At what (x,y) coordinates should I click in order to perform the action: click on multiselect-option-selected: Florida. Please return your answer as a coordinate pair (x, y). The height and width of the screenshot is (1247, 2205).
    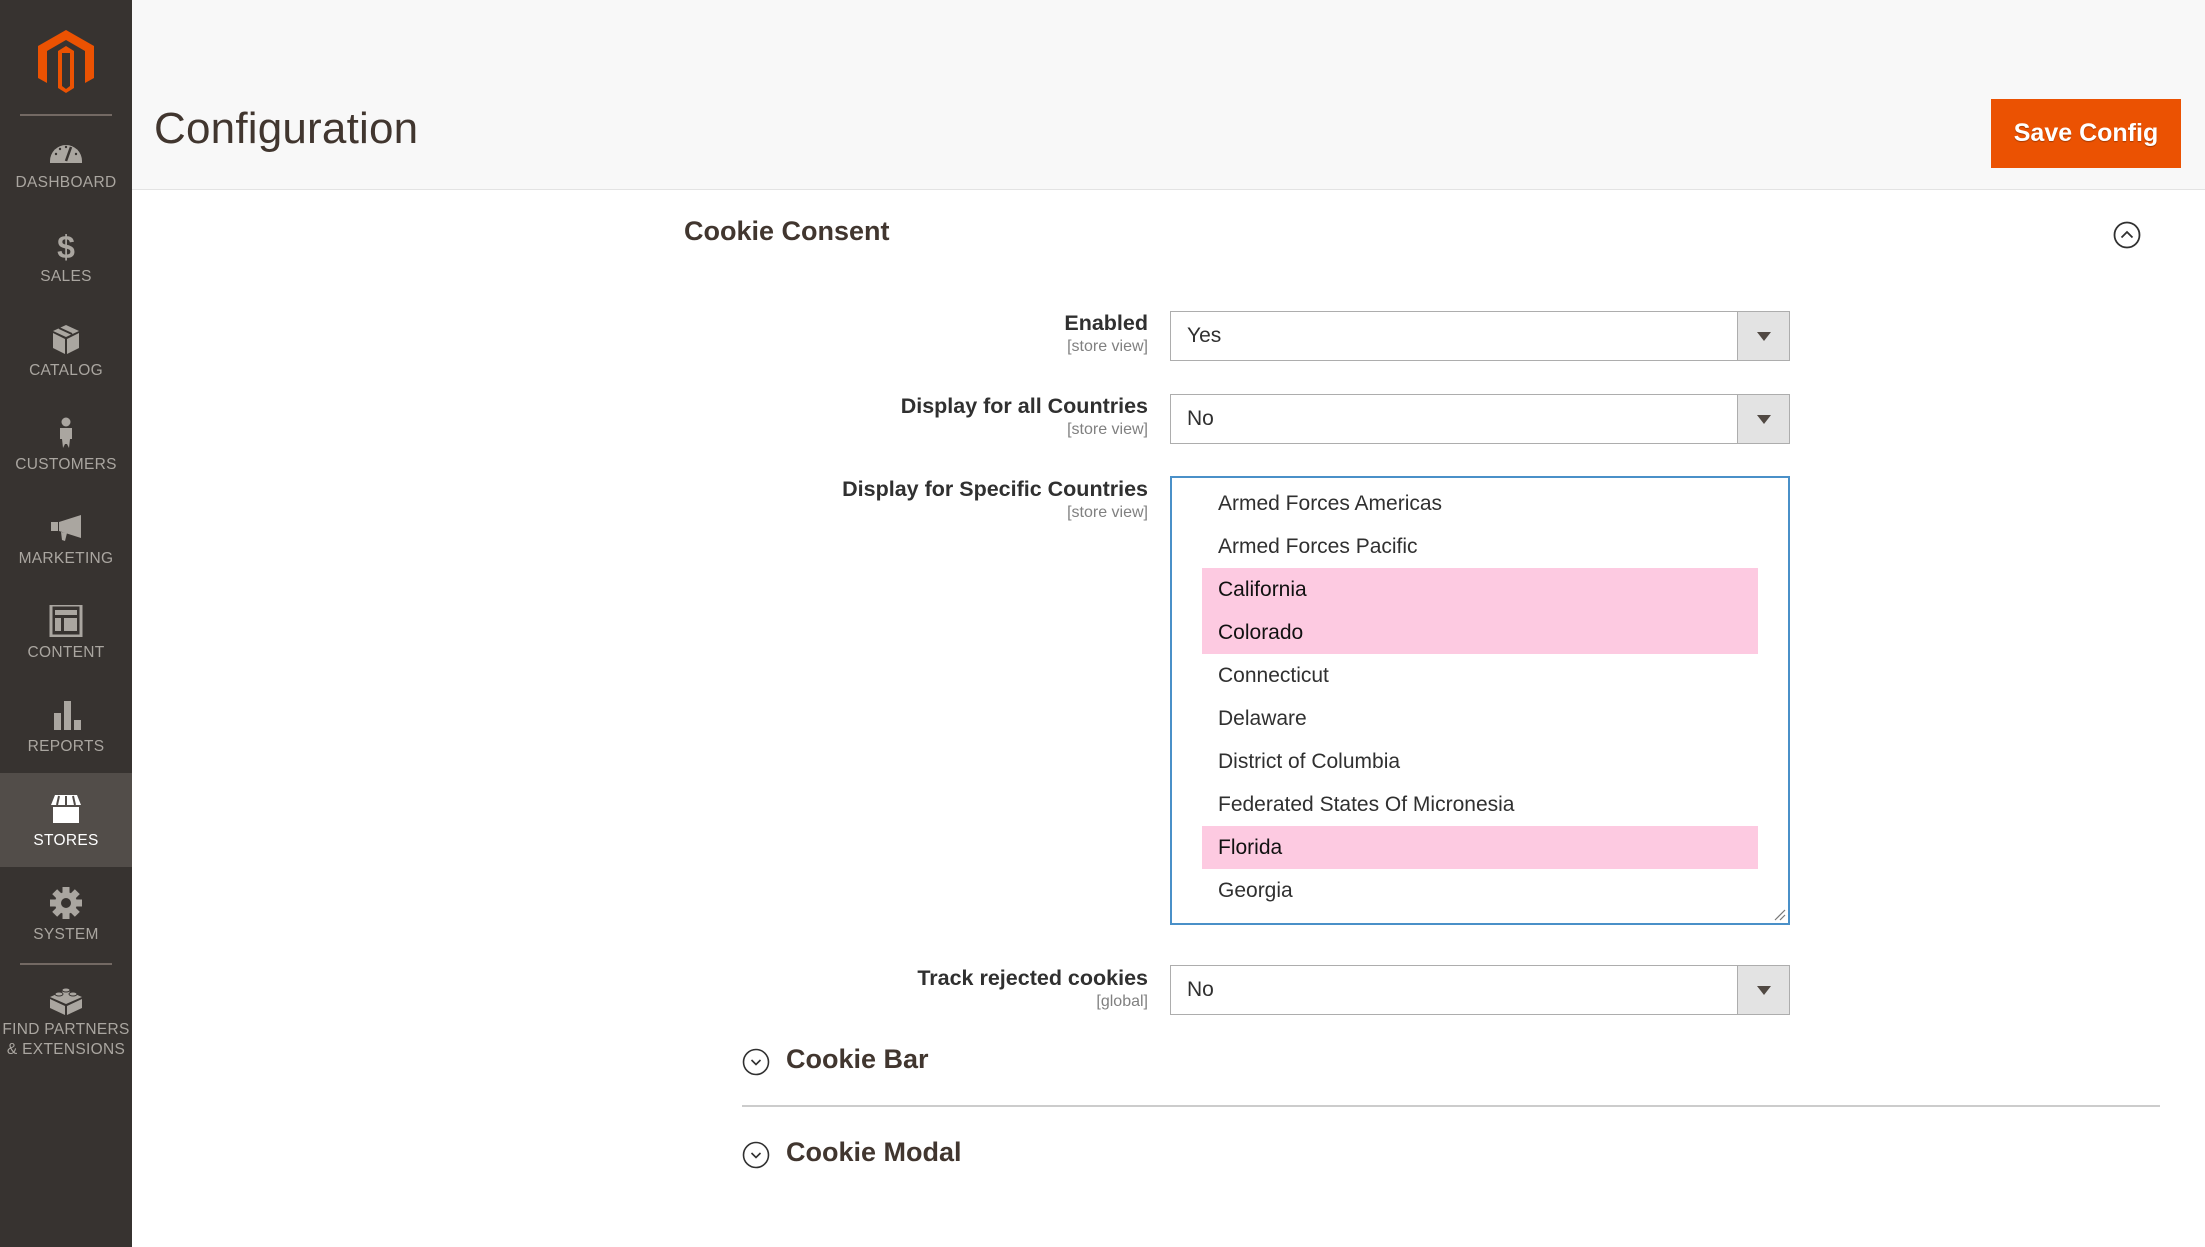
    Looking at the image, I should click on (1480, 847).